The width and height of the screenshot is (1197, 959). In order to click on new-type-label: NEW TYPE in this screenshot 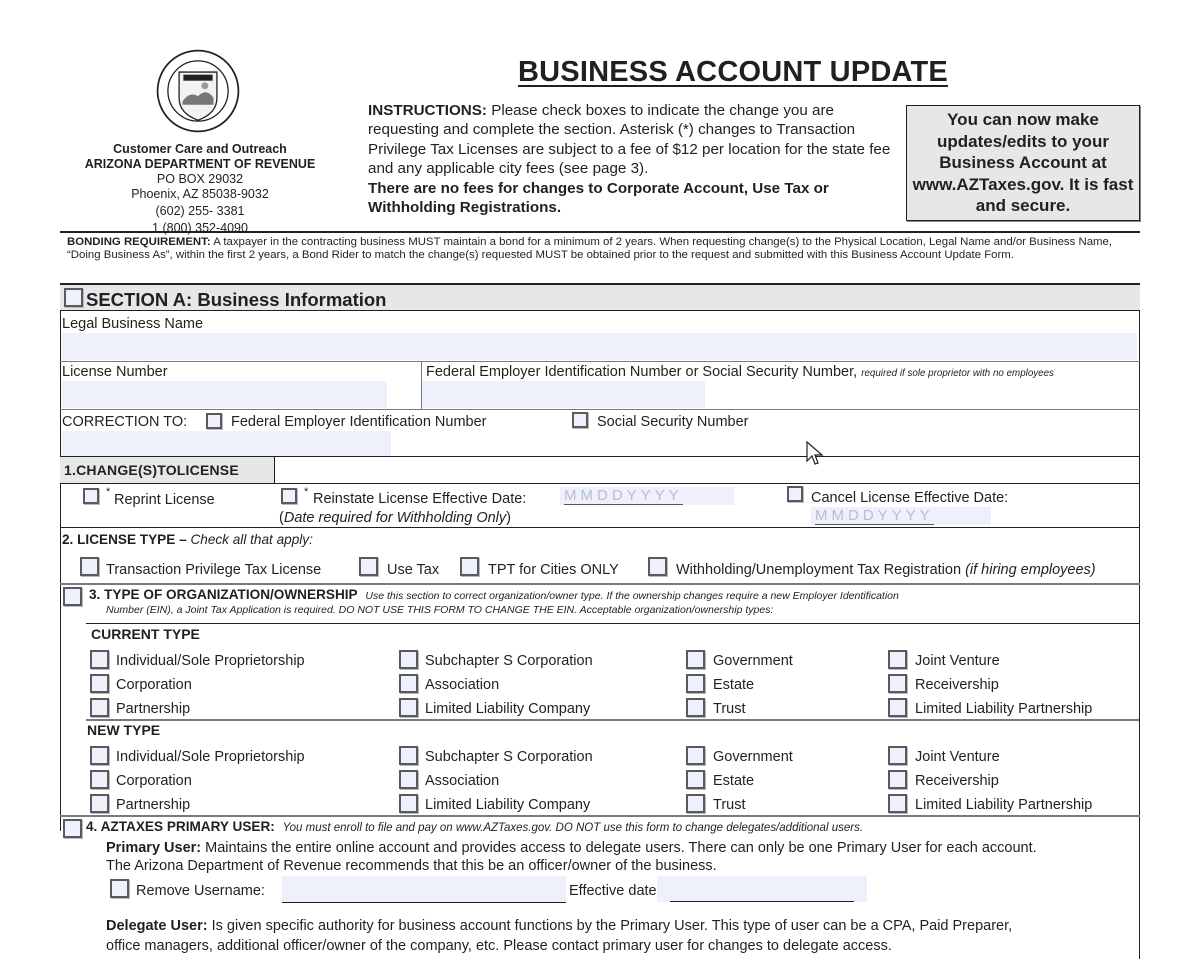, I will do `click(124, 730)`.